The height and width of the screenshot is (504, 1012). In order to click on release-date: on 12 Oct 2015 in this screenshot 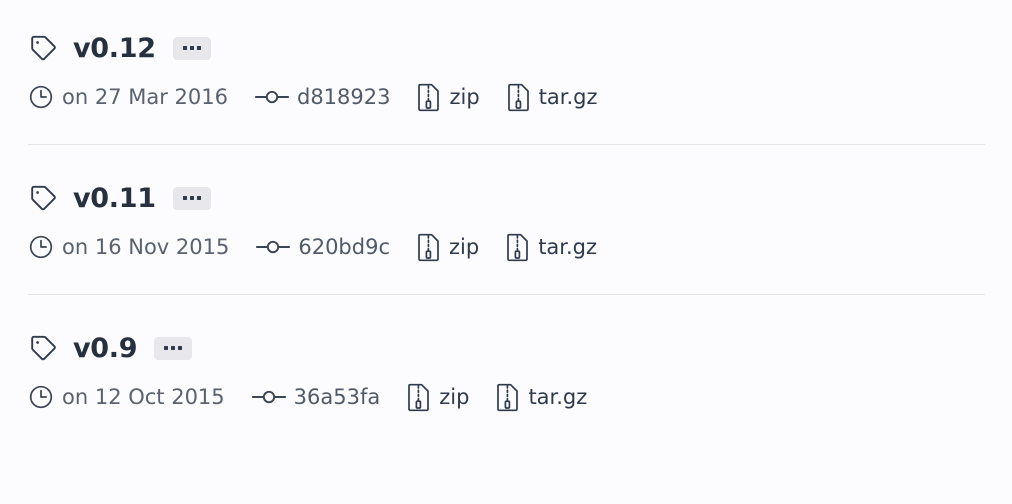, I will do `click(126, 397)`.